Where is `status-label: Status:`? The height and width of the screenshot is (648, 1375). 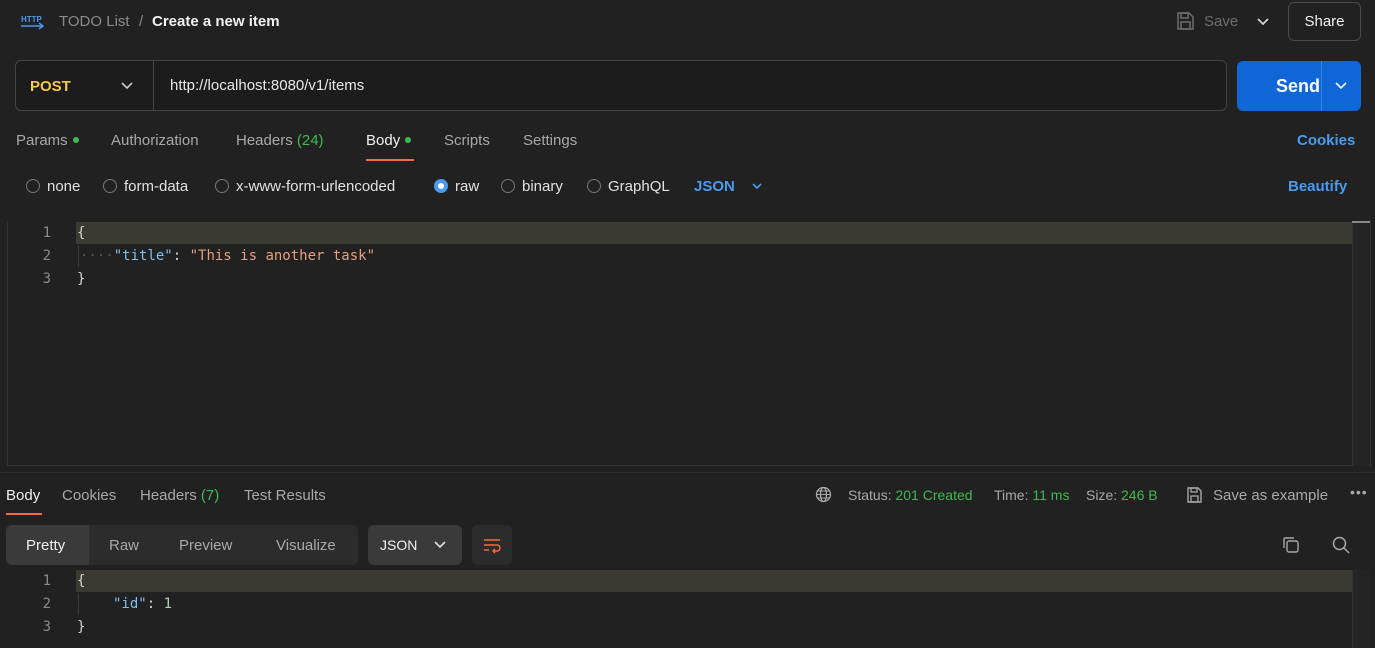 status-label: Status: is located at coordinates (870, 495).